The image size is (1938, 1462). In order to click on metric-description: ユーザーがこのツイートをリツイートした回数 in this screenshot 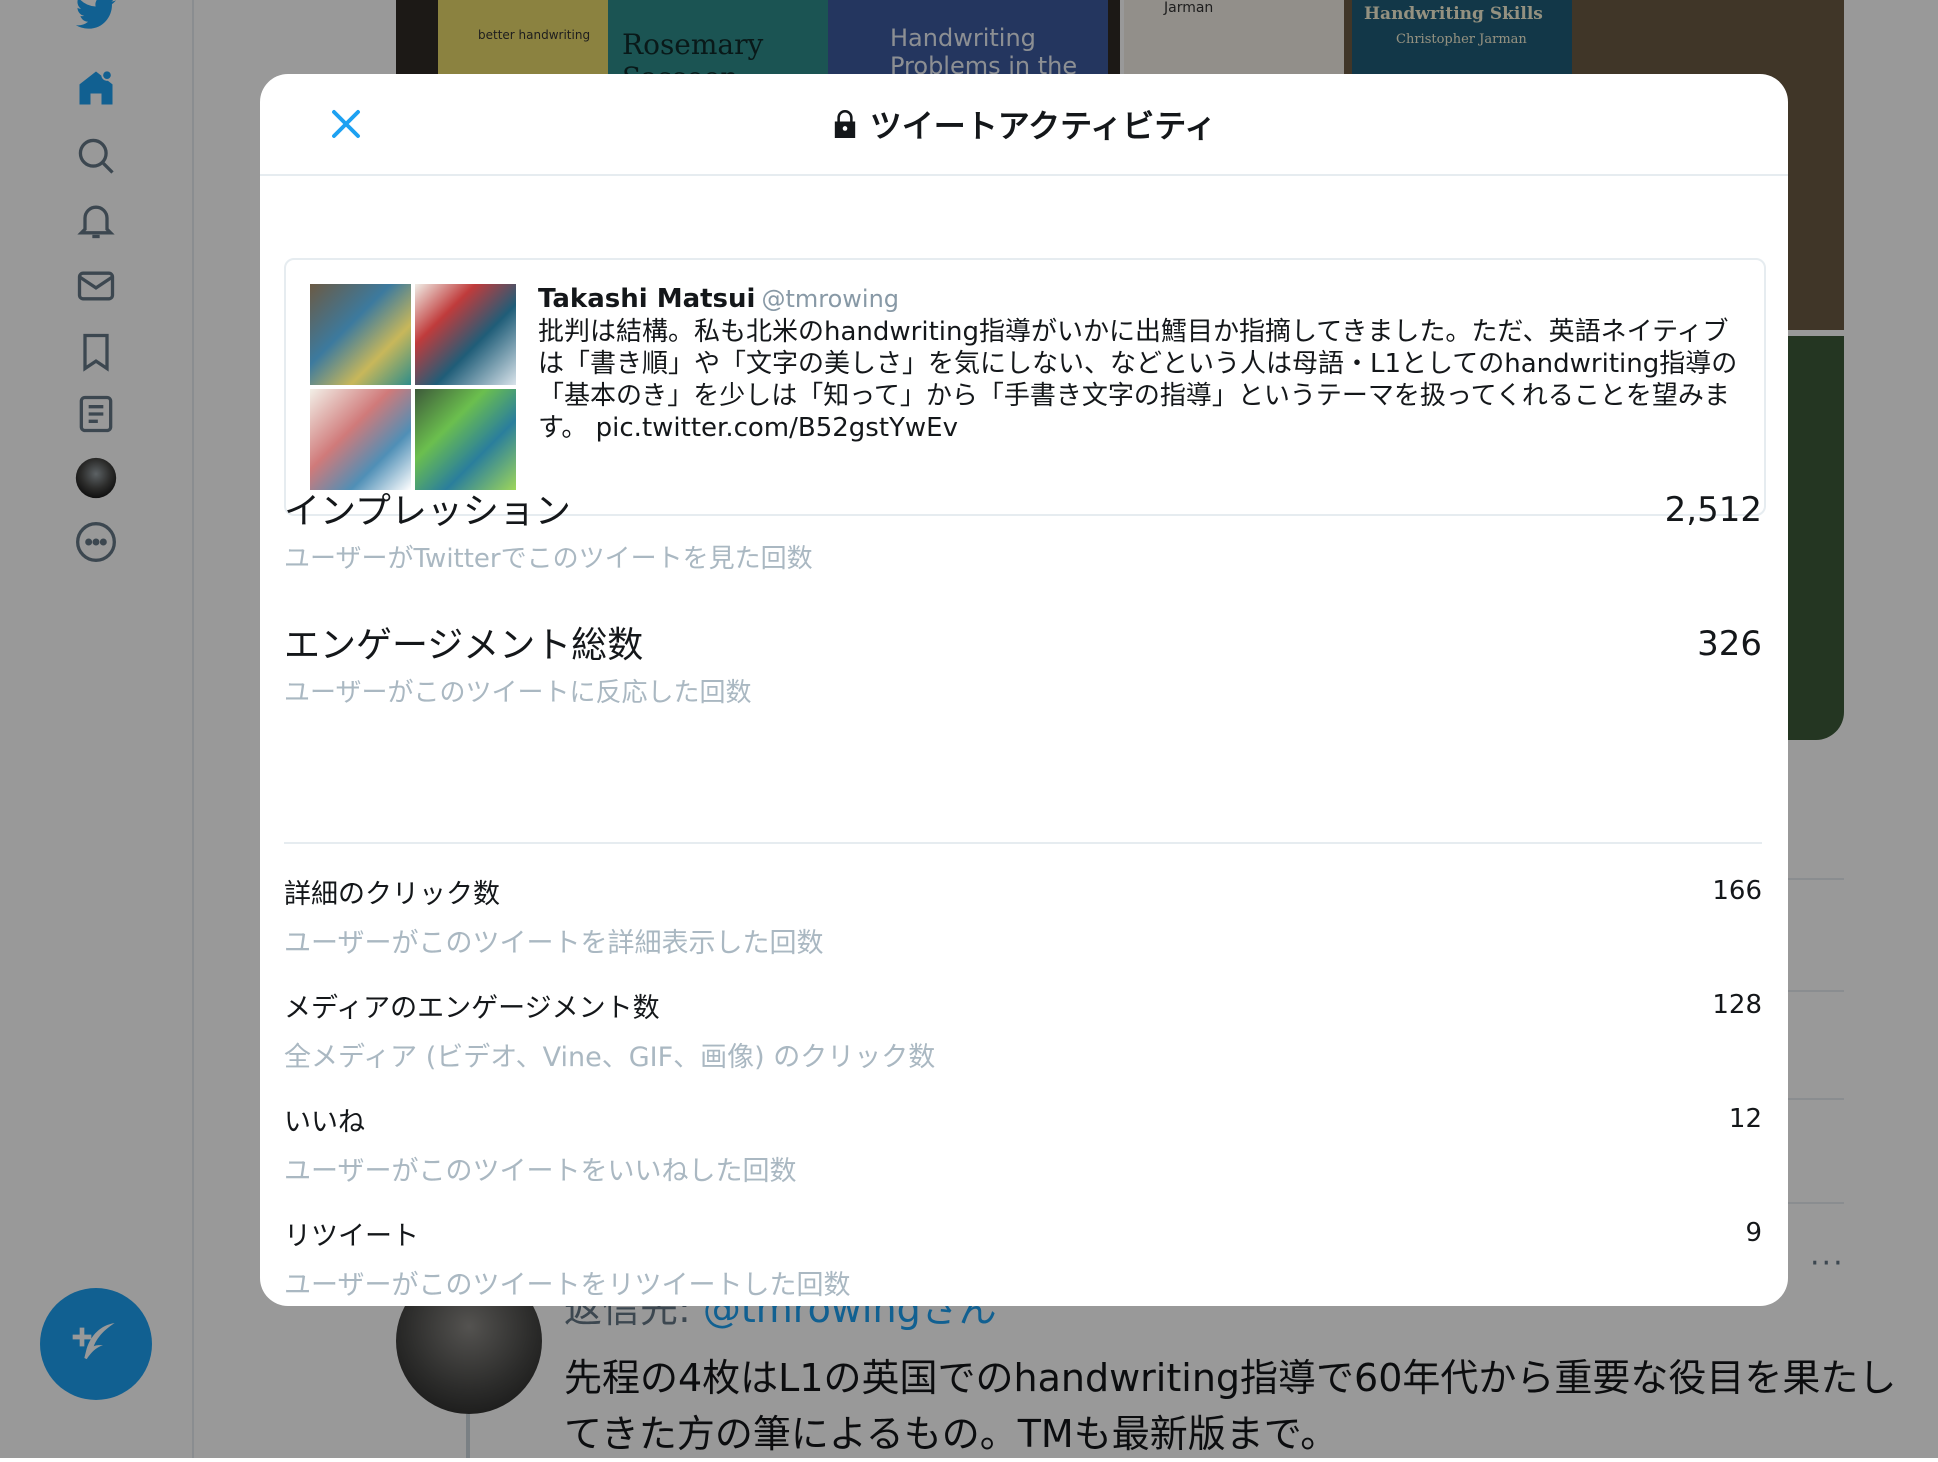, I will do `click(567, 1285)`.